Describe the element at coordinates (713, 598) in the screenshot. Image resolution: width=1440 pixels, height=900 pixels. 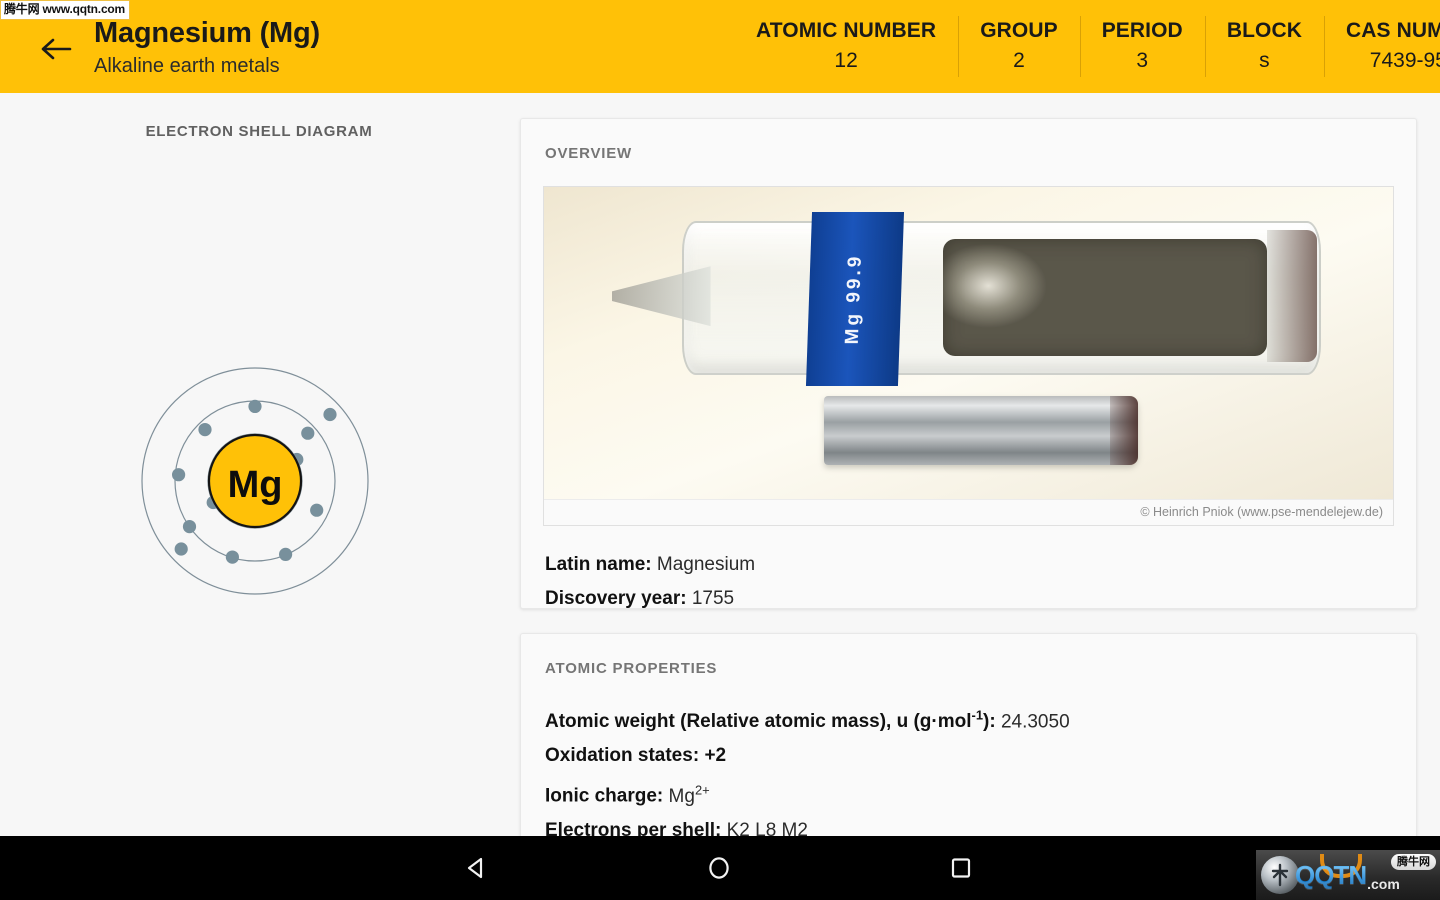
I see `discovery-year-value: 1755` at that location.